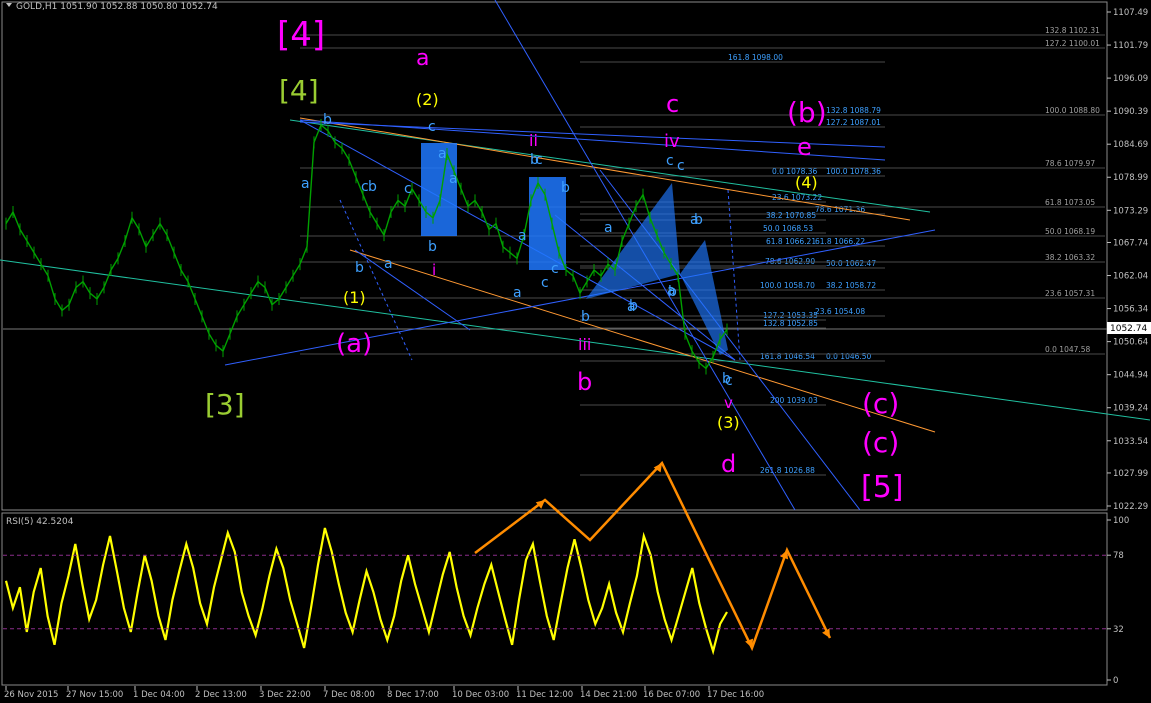 The width and height of the screenshot is (1151, 703). Describe the element at coordinates (1130, 178) in the screenshot. I see `price-tick-label: 1078.99` at that location.